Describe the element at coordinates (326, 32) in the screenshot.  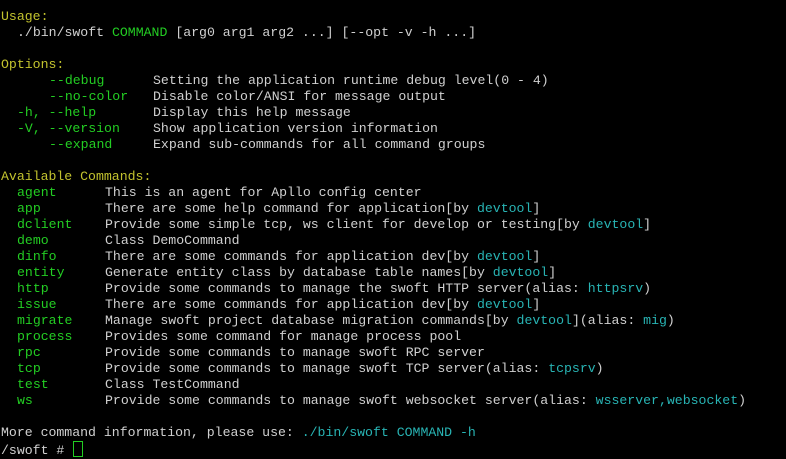
I see `usage-args: [arg0 arg1 arg2 ...] [--opt -v -h ...]` at that location.